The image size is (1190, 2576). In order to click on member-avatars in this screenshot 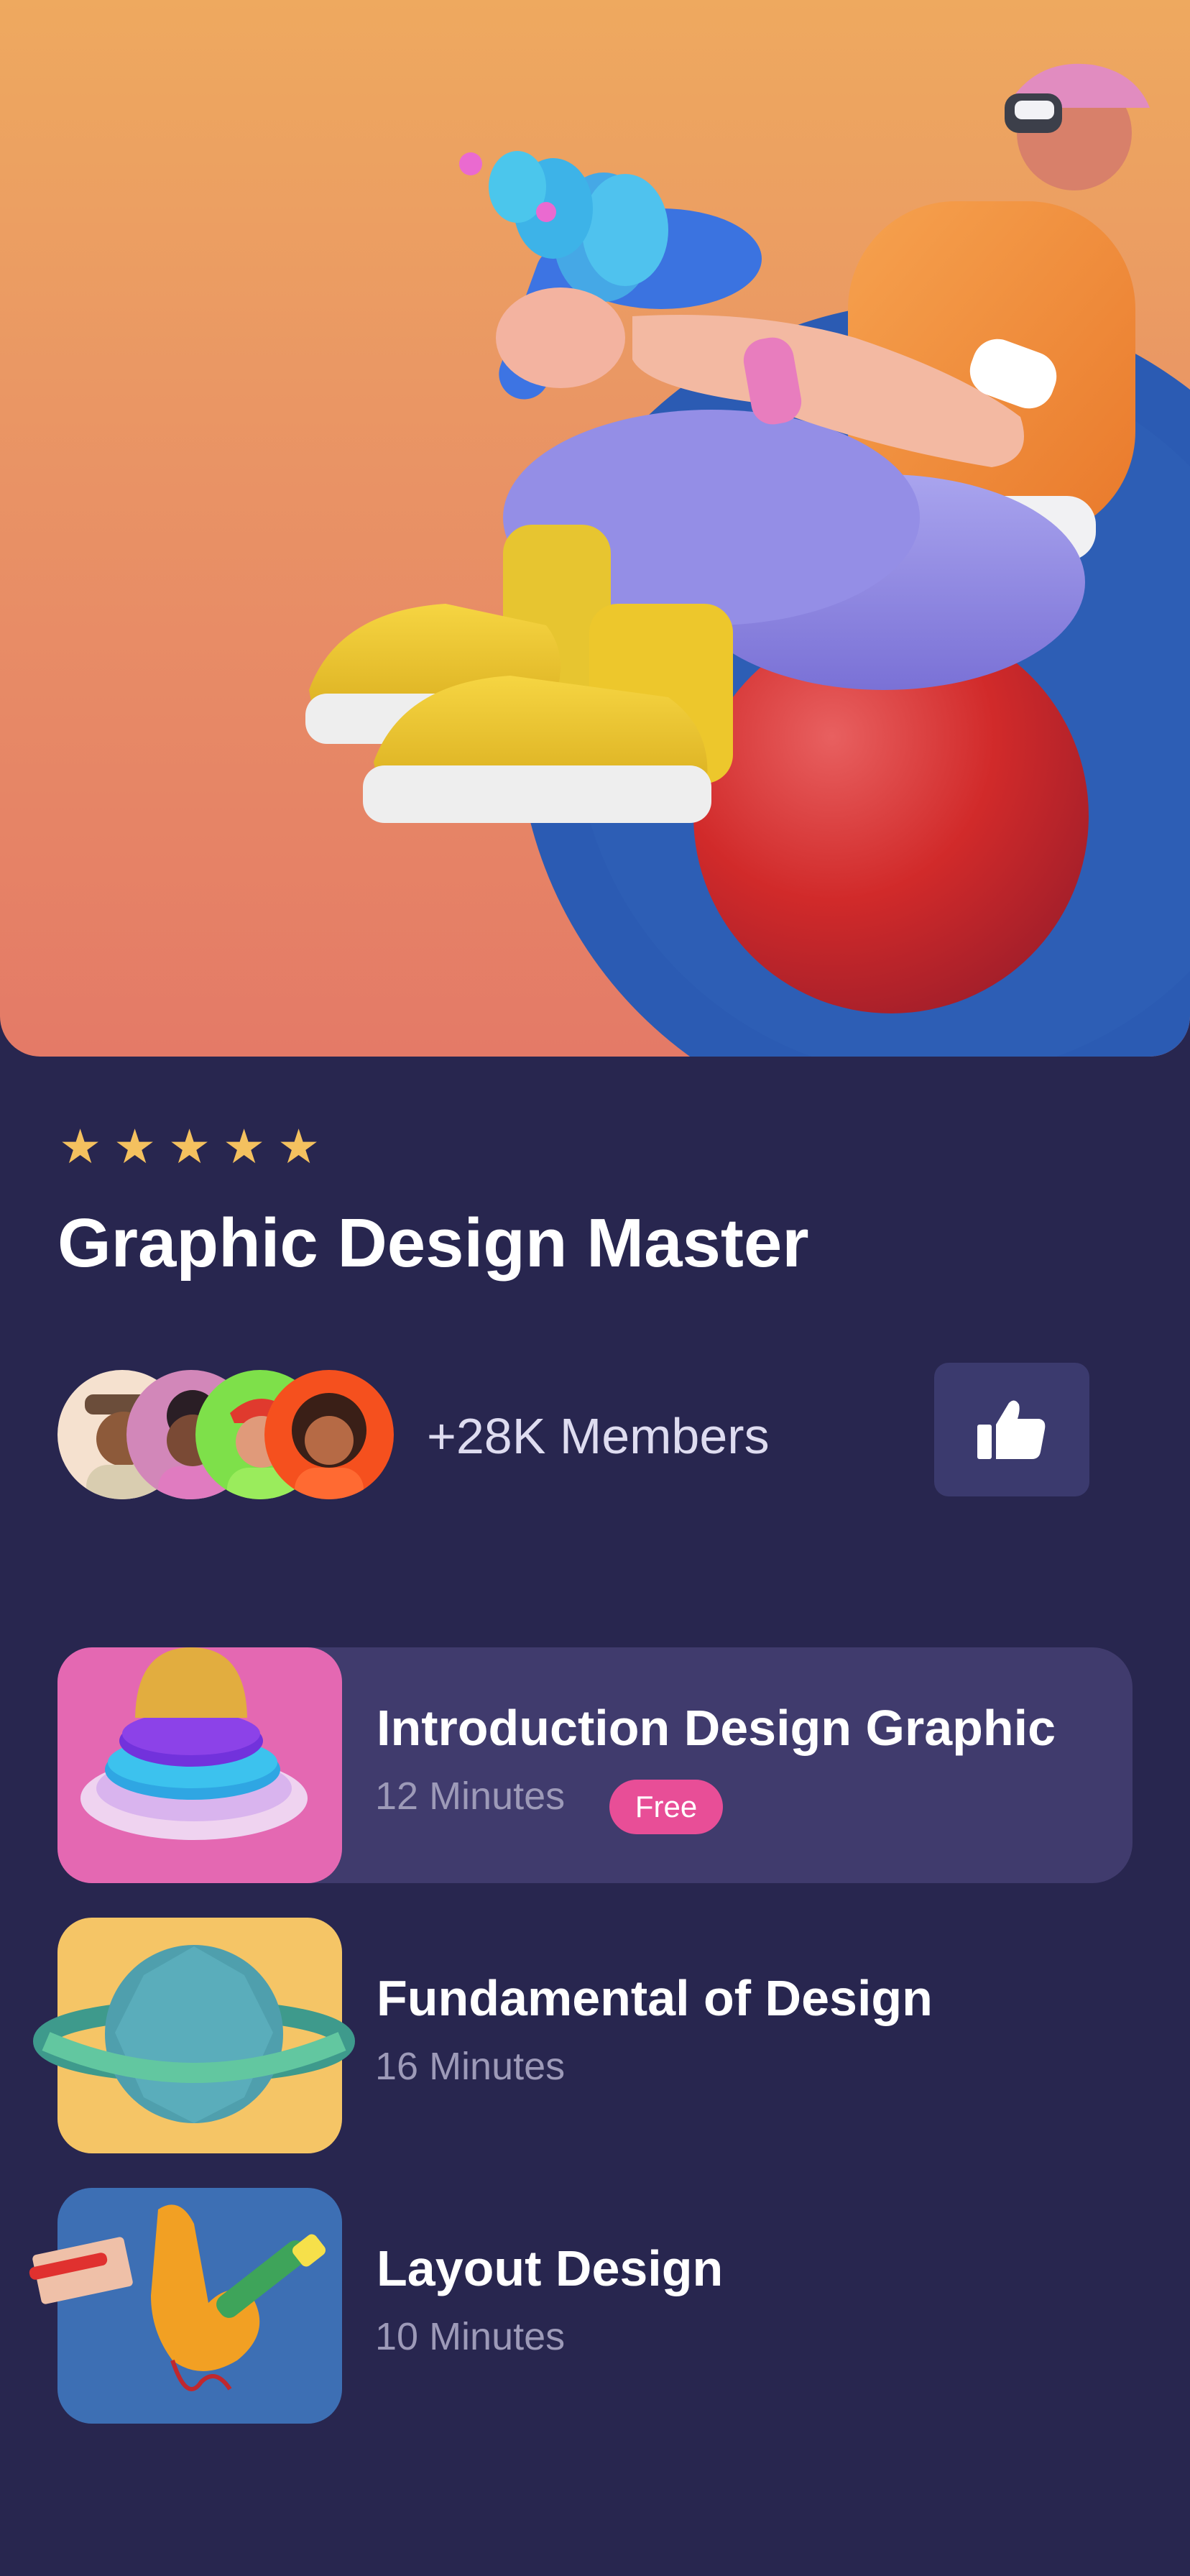, I will do `click(226, 1434)`.